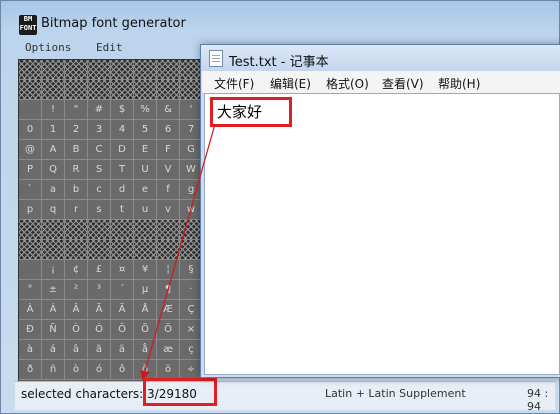 Image resolution: width=560 pixels, height=414 pixels. What do you see at coordinates (145, 350) in the screenshot?
I see `glyph-cell: å` at bounding box center [145, 350].